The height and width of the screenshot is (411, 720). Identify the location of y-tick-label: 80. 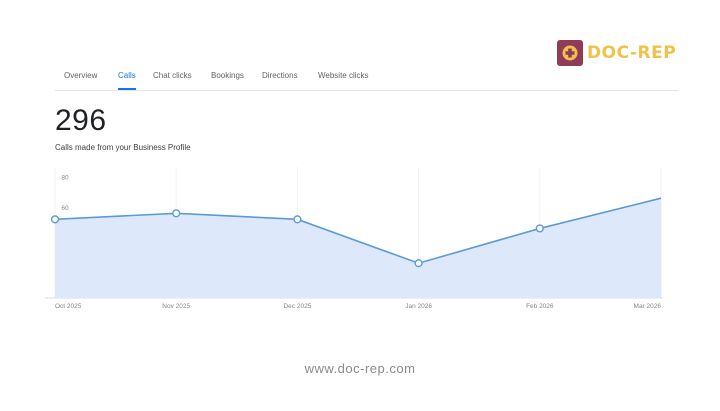
(65, 178).